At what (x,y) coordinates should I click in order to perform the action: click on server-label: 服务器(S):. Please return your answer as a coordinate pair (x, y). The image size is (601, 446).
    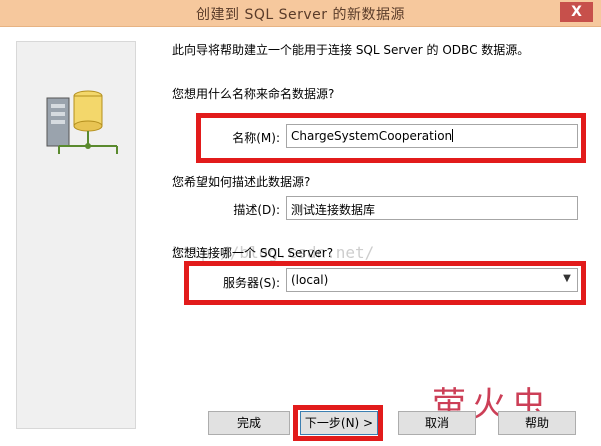
    Looking at the image, I should click on (251, 283).